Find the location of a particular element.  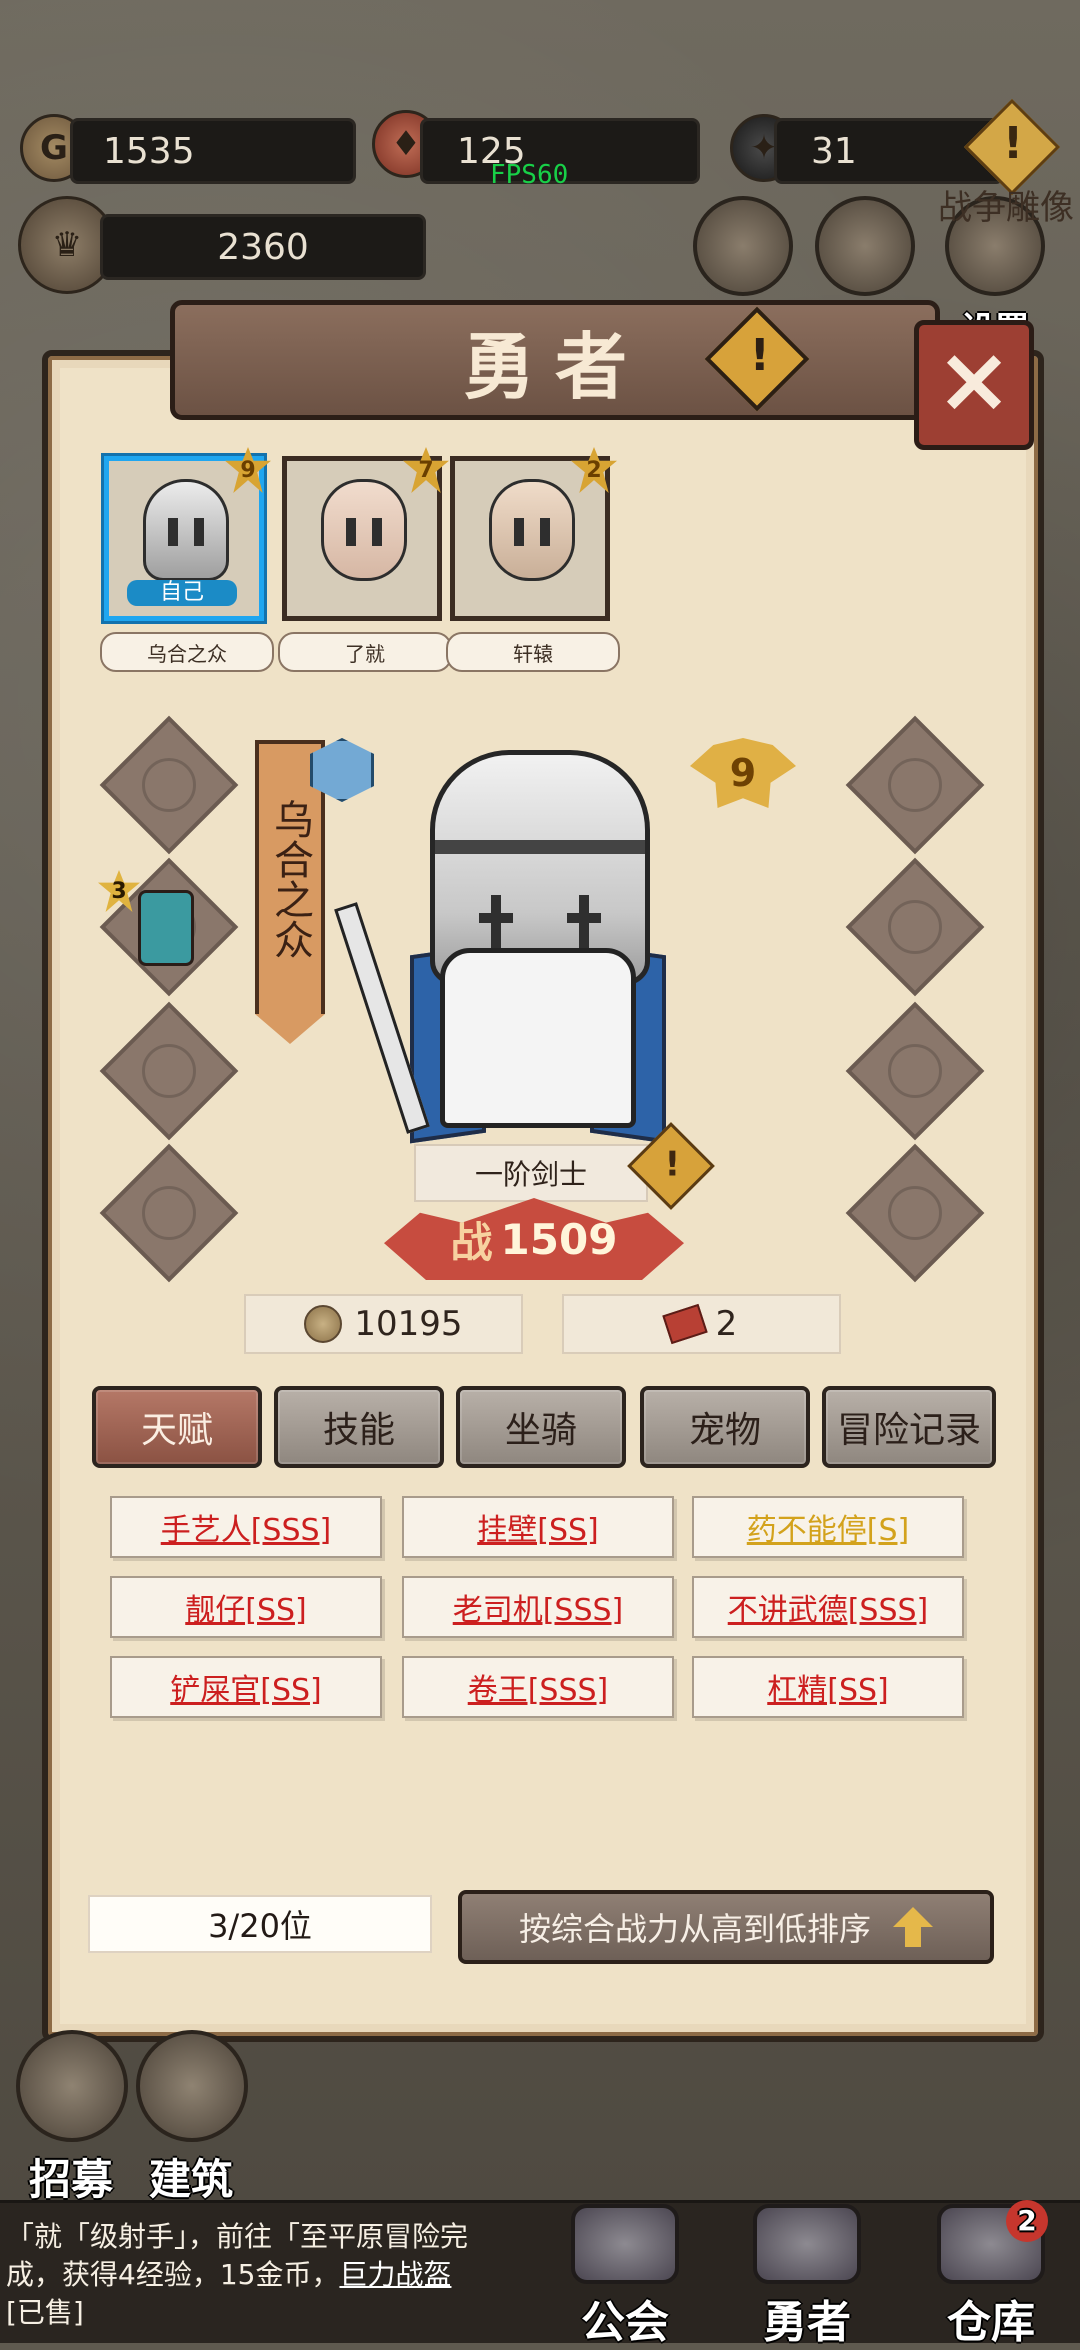

talent-9: 杠精[SS] is located at coordinates (828, 1687).